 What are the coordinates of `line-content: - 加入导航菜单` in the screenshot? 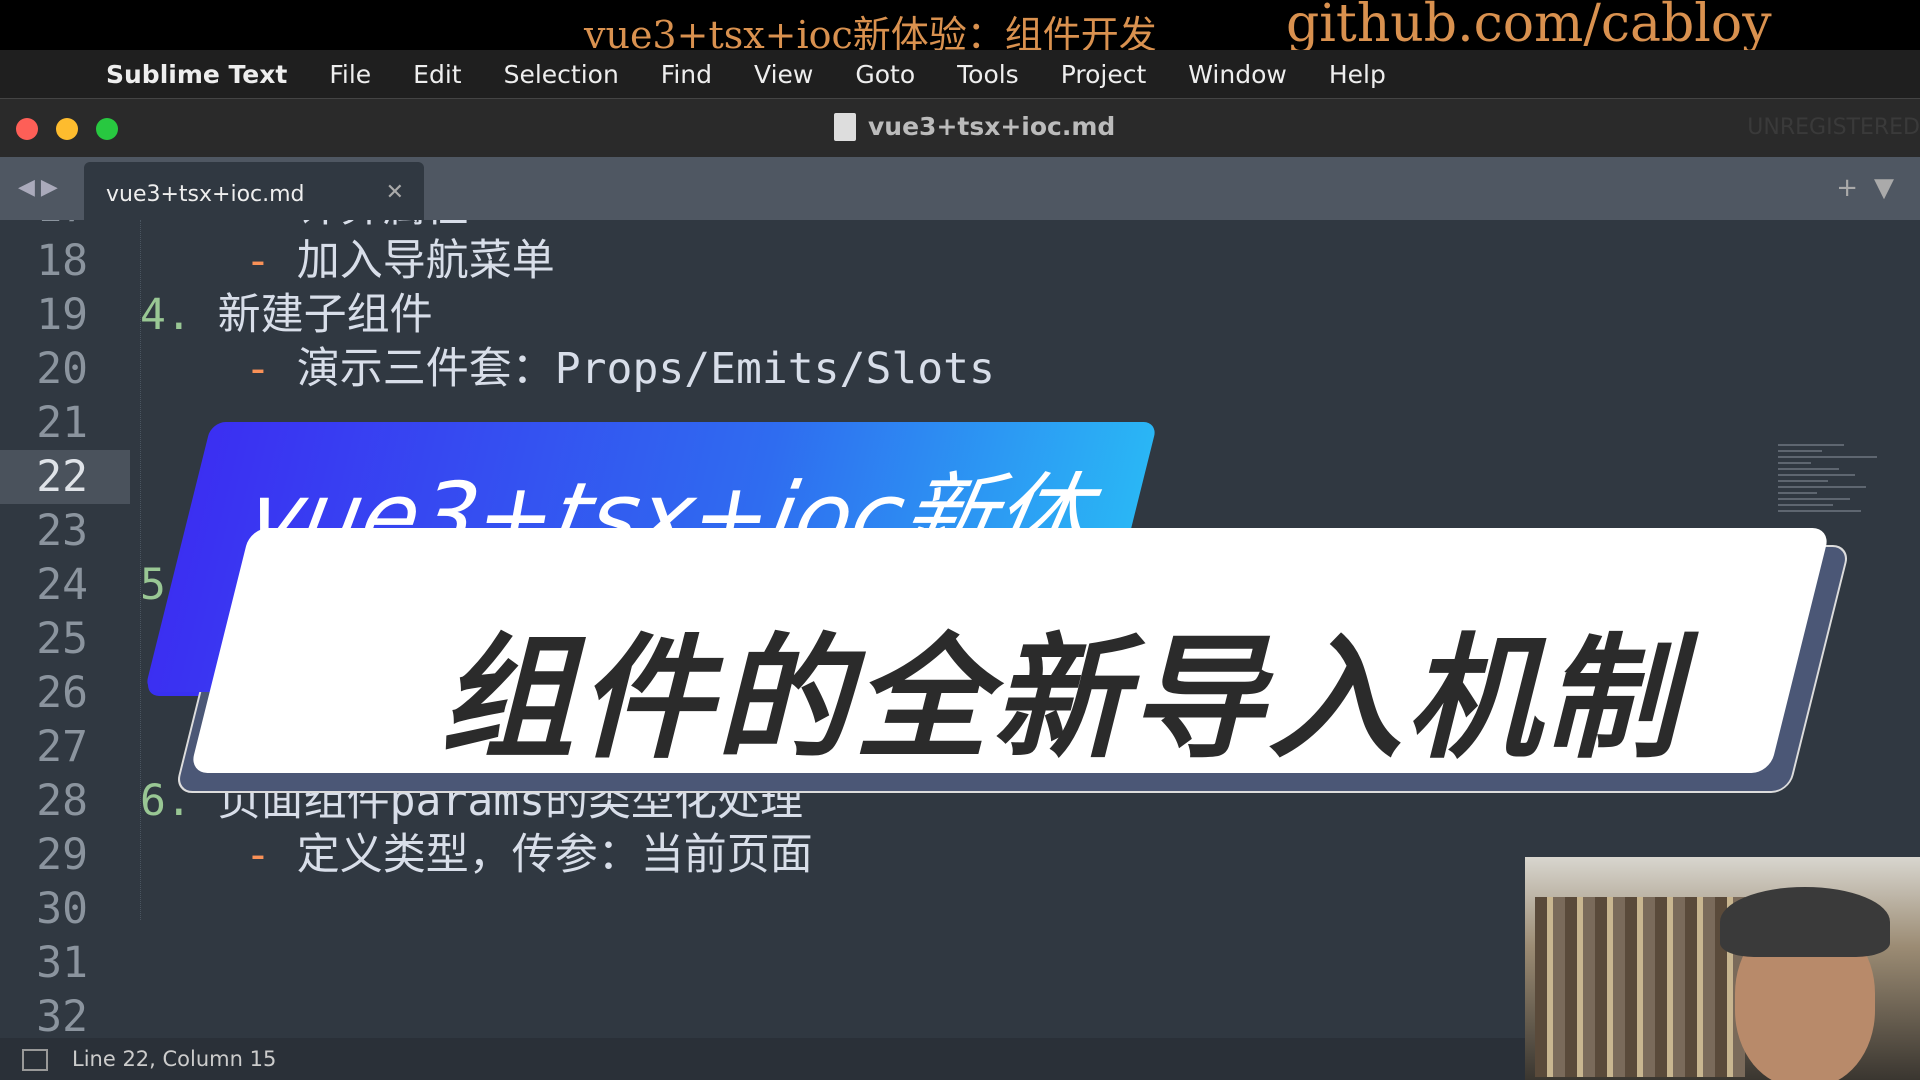 It's located at (400, 261).